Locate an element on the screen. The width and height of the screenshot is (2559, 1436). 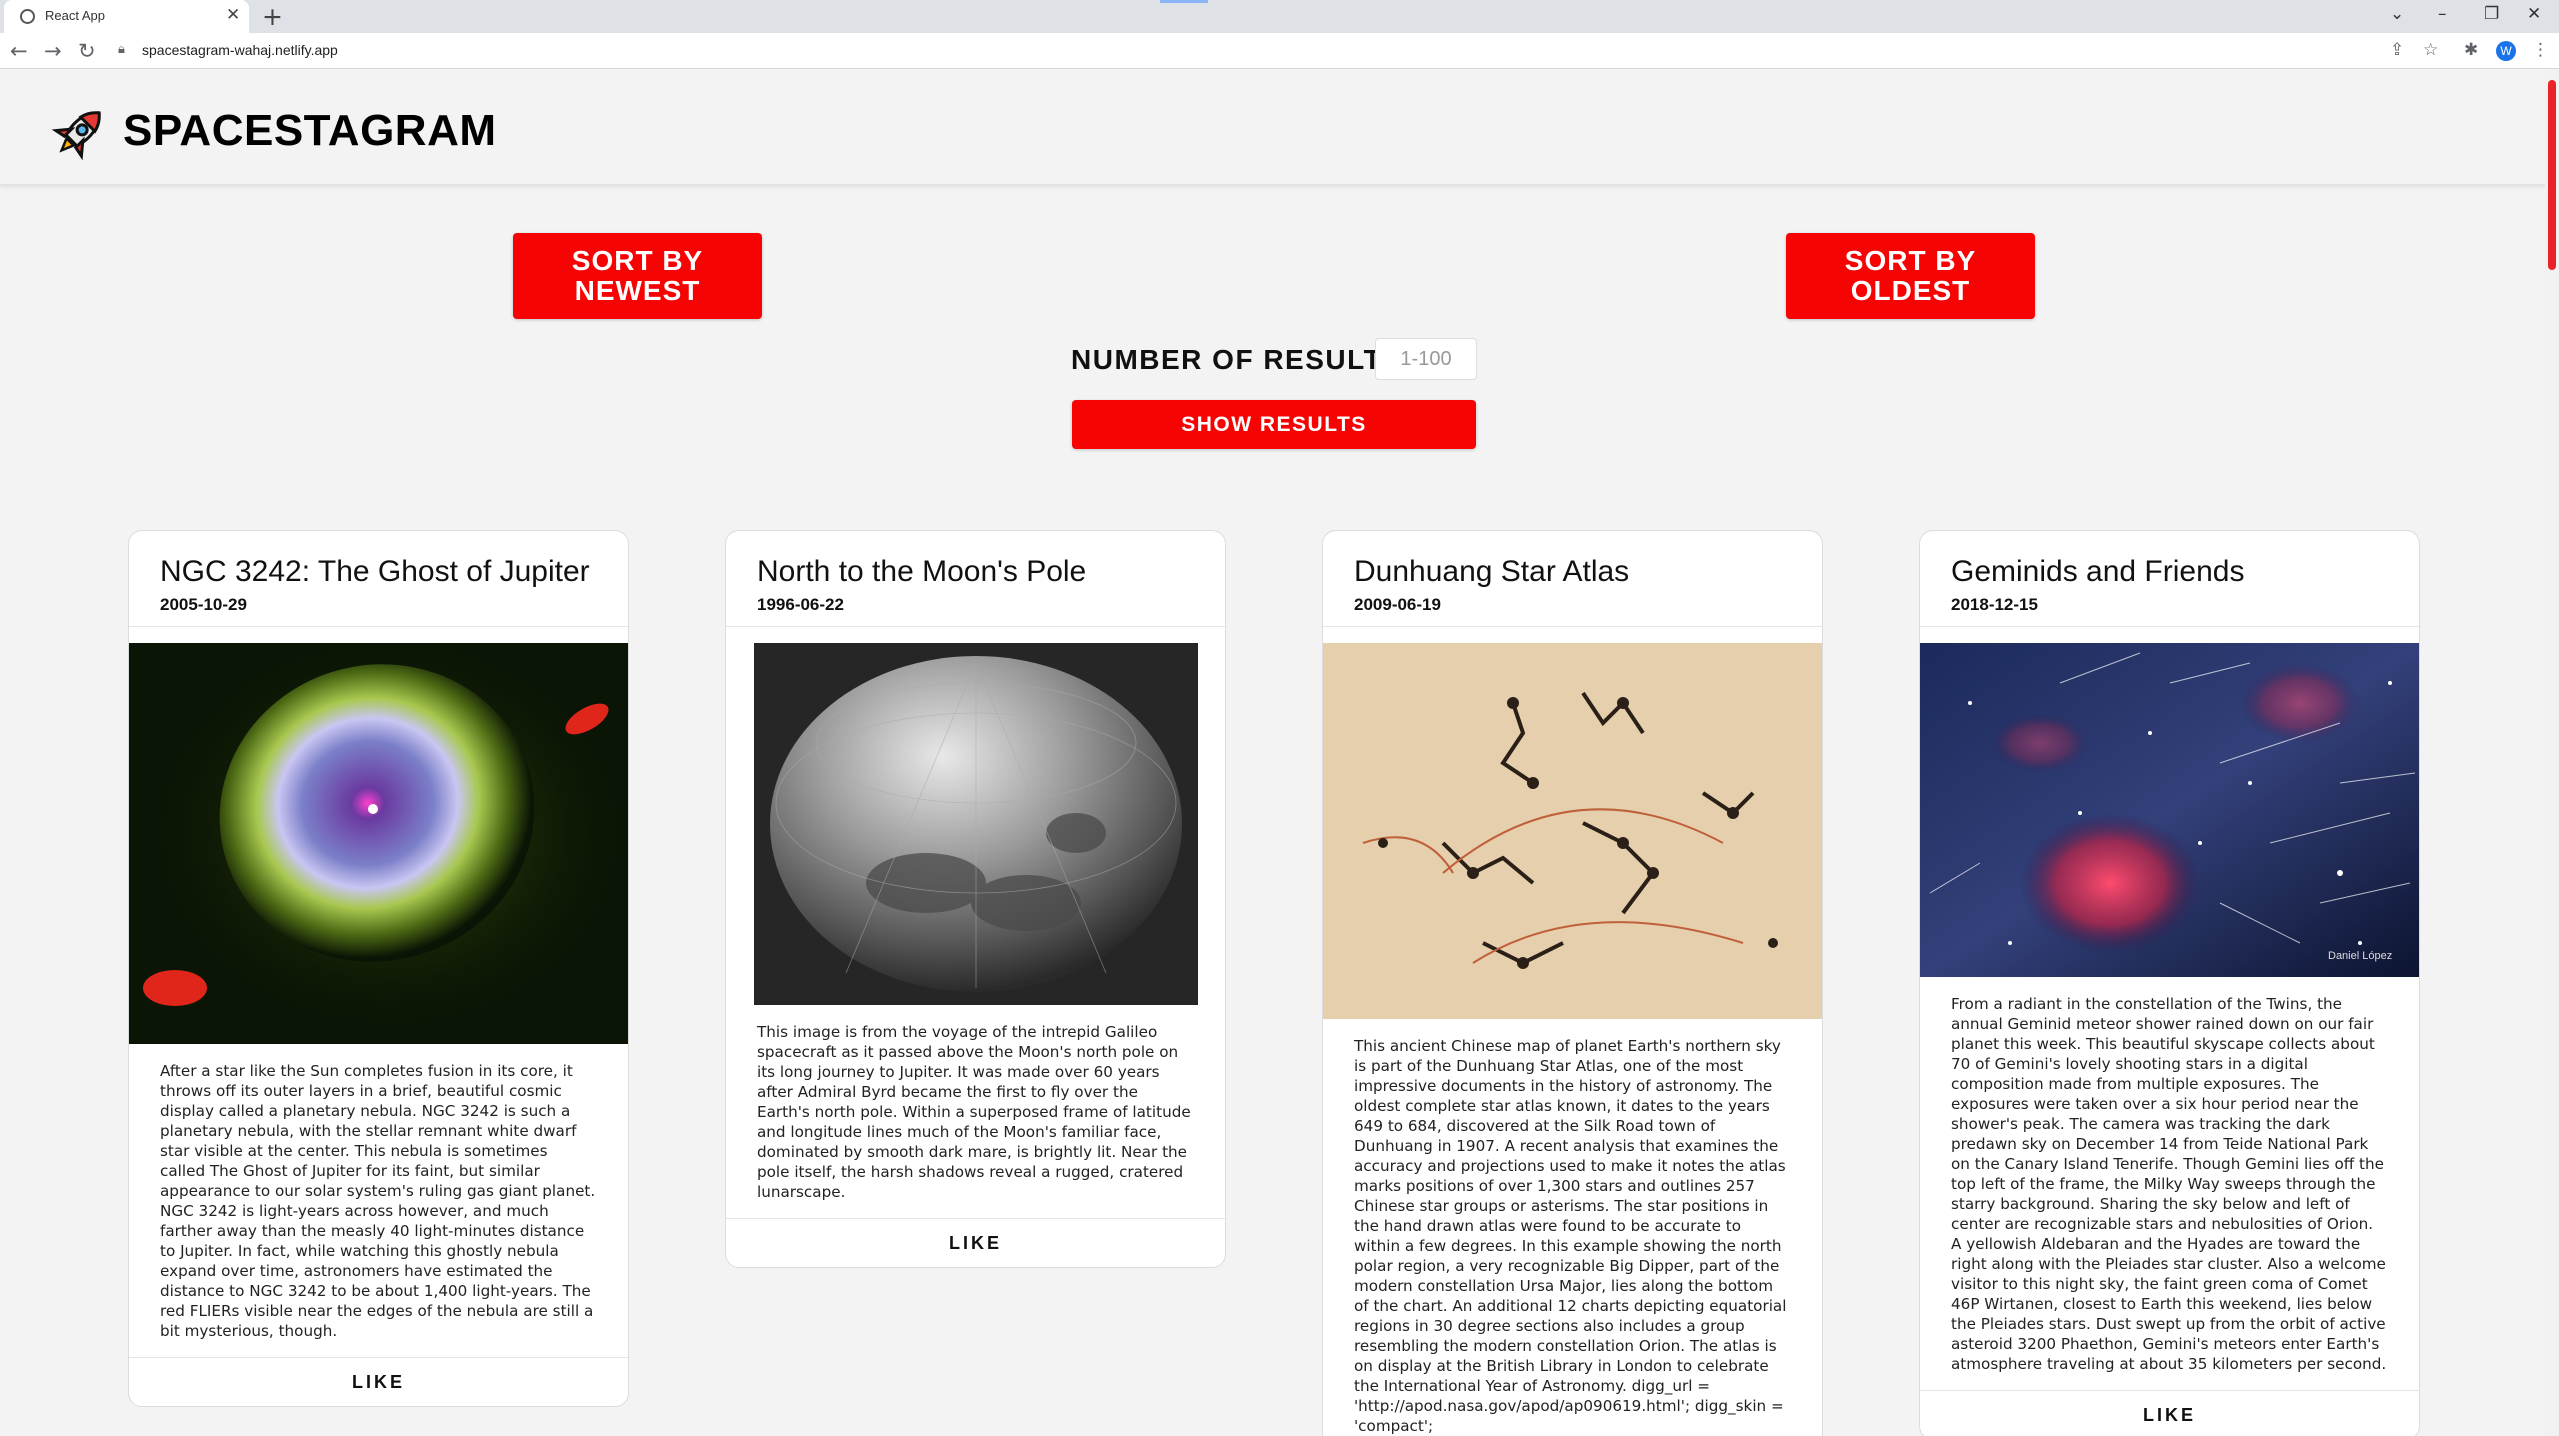
browser-tab-bar: React App ✕ + ⌄ – ❐ ✕ is located at coordinates (1279, 16).